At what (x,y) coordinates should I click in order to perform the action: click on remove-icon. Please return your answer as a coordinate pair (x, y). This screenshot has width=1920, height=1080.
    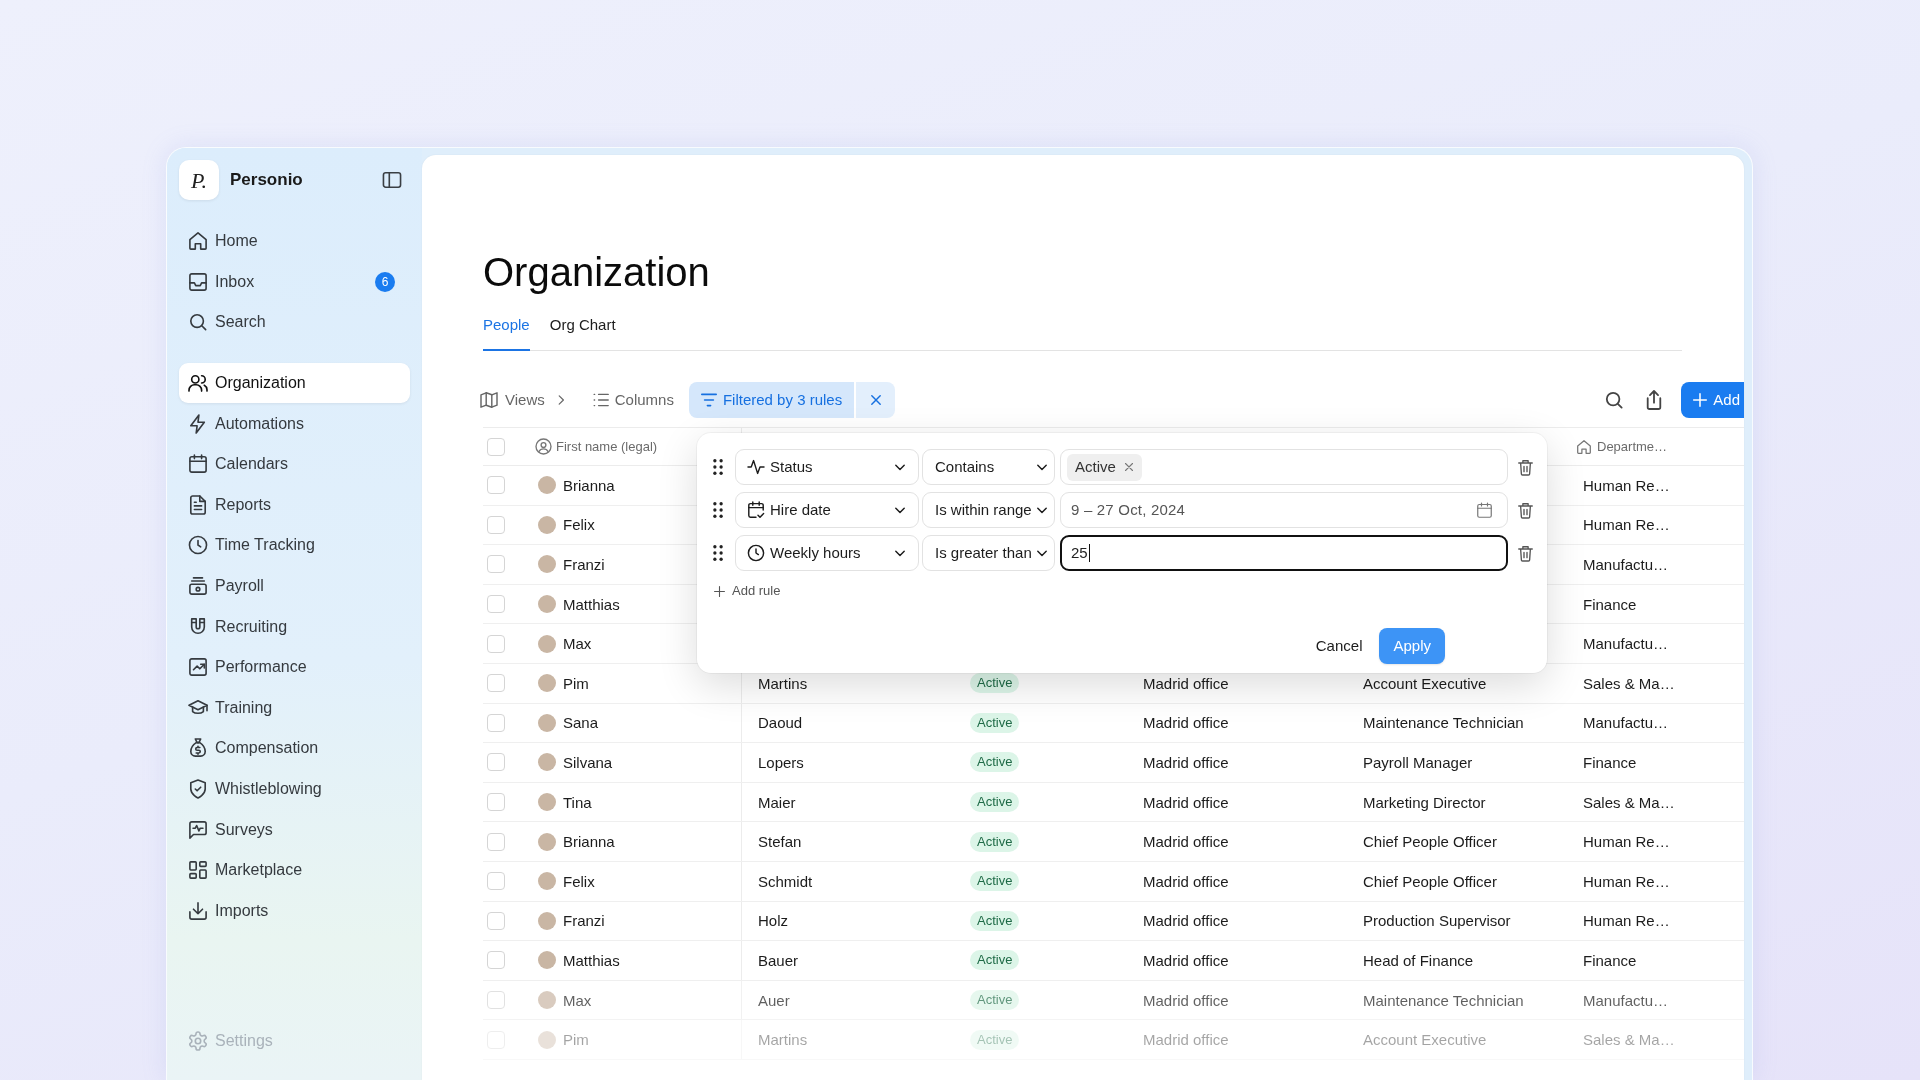
    Looking at the image, I should click on (1128, 467).